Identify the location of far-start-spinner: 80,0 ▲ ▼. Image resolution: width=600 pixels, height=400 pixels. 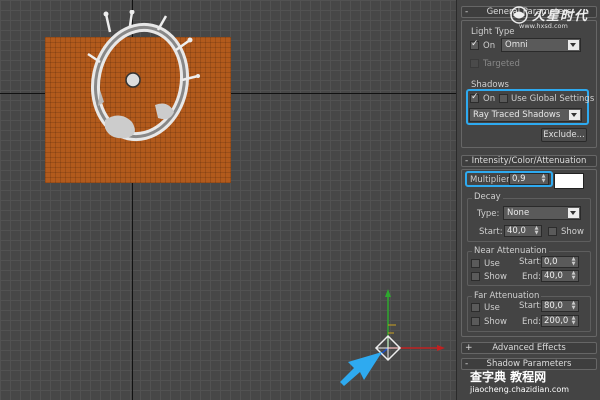
(560, 306).